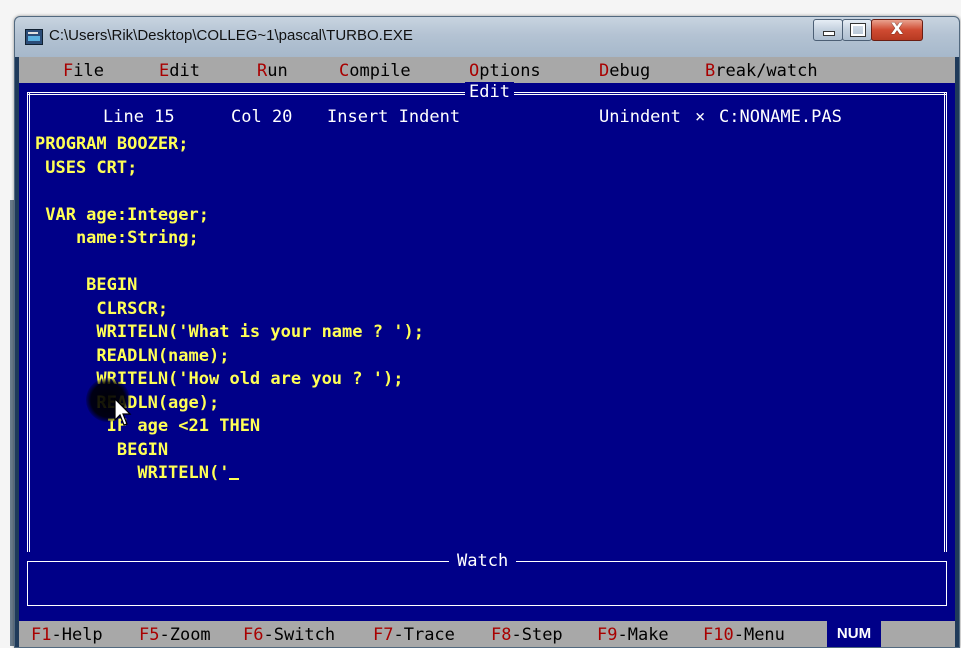 This screenshot has width=961, height=648. I want to click on fkey-switch-key: F6, so click(253, 635).